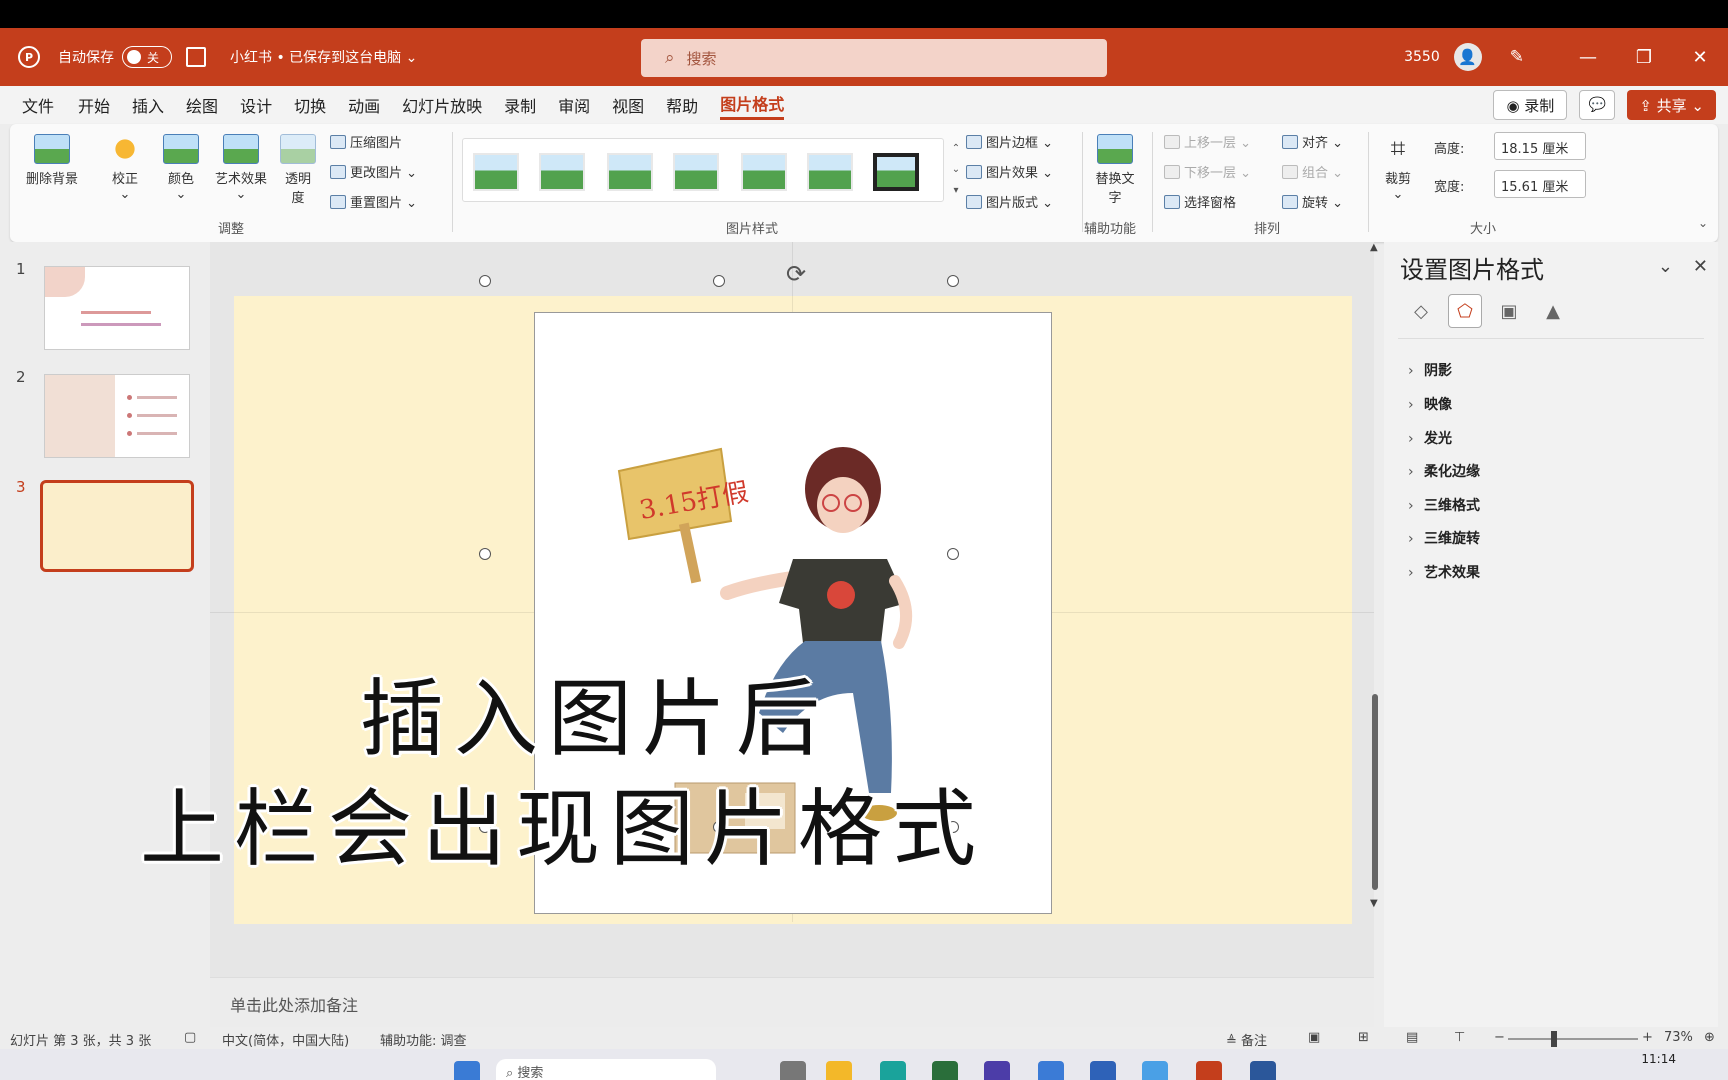  What do you see at coordinates (1246, 1039) in the screenshot?
I see `notes-toggle: ≜ 备注` at bounding box center [1246, 1039].